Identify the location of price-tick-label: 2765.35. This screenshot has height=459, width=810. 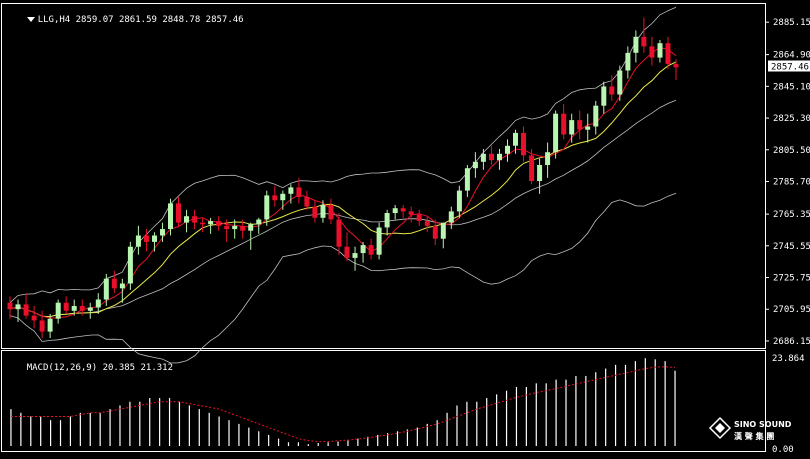
(791, 215).